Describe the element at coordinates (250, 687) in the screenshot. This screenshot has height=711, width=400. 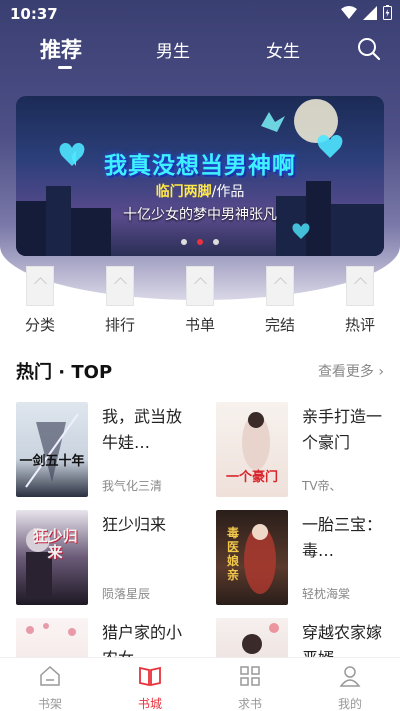
I see `nav-request-book: 求书` at that location.